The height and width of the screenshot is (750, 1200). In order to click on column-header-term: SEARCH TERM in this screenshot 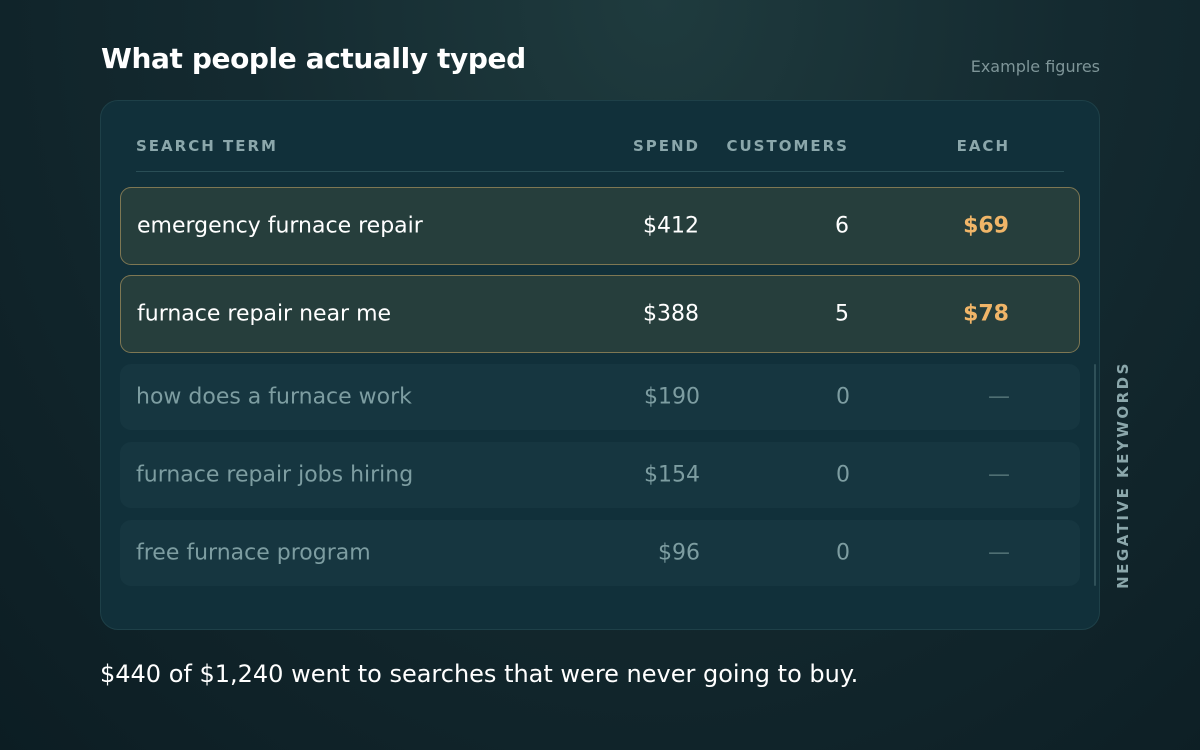, I will do `click(207, 146)`.